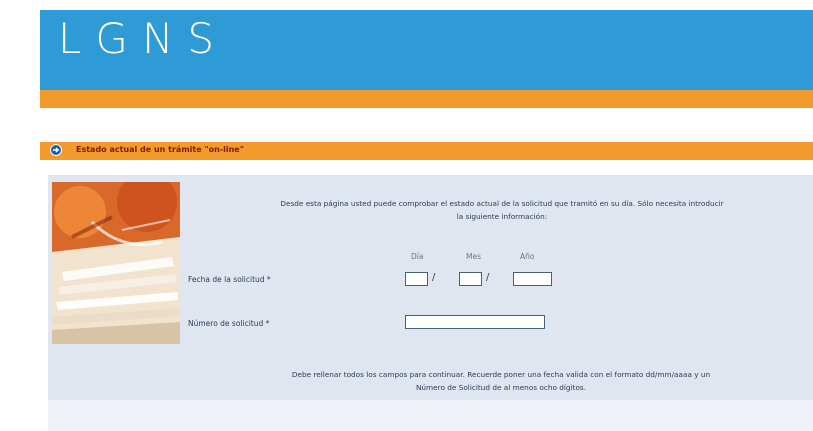 This screenshot has height=431, width=813. Describe the element at coordinates (56, 150) in the screenshot. I see `arrow-right-circle-icon` at that location.